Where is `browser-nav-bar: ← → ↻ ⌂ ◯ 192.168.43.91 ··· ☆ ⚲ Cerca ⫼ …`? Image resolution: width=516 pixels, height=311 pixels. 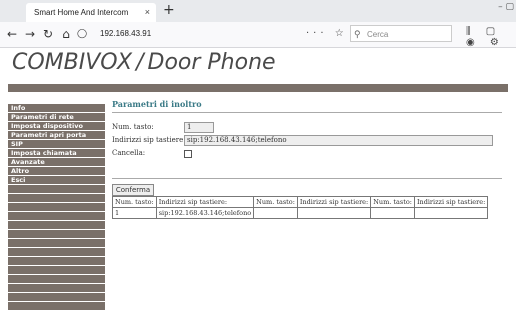
browser-nav-bar: ← → ↻ ⌂ ◯ 192.168.43.91 ··· ☆ ⚲ Cerca ⫼ … is located at coordinates (258, 35).